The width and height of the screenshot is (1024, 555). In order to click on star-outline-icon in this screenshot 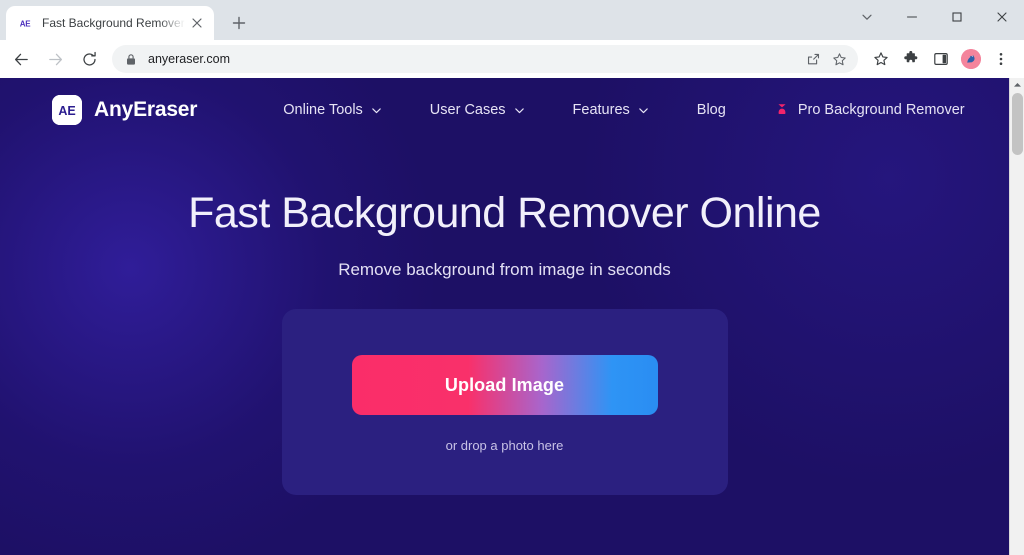, I will do `click(839, 58)`.